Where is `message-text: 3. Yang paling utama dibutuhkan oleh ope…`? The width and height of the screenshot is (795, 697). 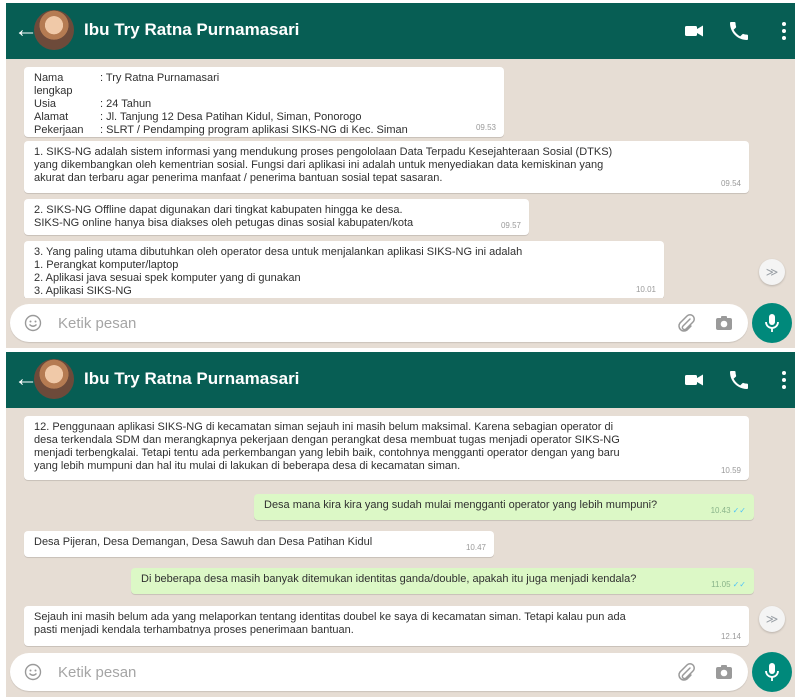
message-text: 3. Yang paling utama dibutuhkan oleh ope… is located at coordinates (278, 271).